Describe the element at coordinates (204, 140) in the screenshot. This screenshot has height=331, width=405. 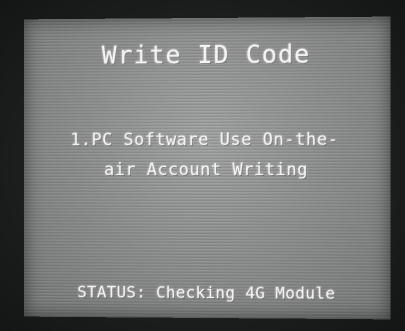
I see `message-line-1: 1.PC Software Use On-the-` at that location.